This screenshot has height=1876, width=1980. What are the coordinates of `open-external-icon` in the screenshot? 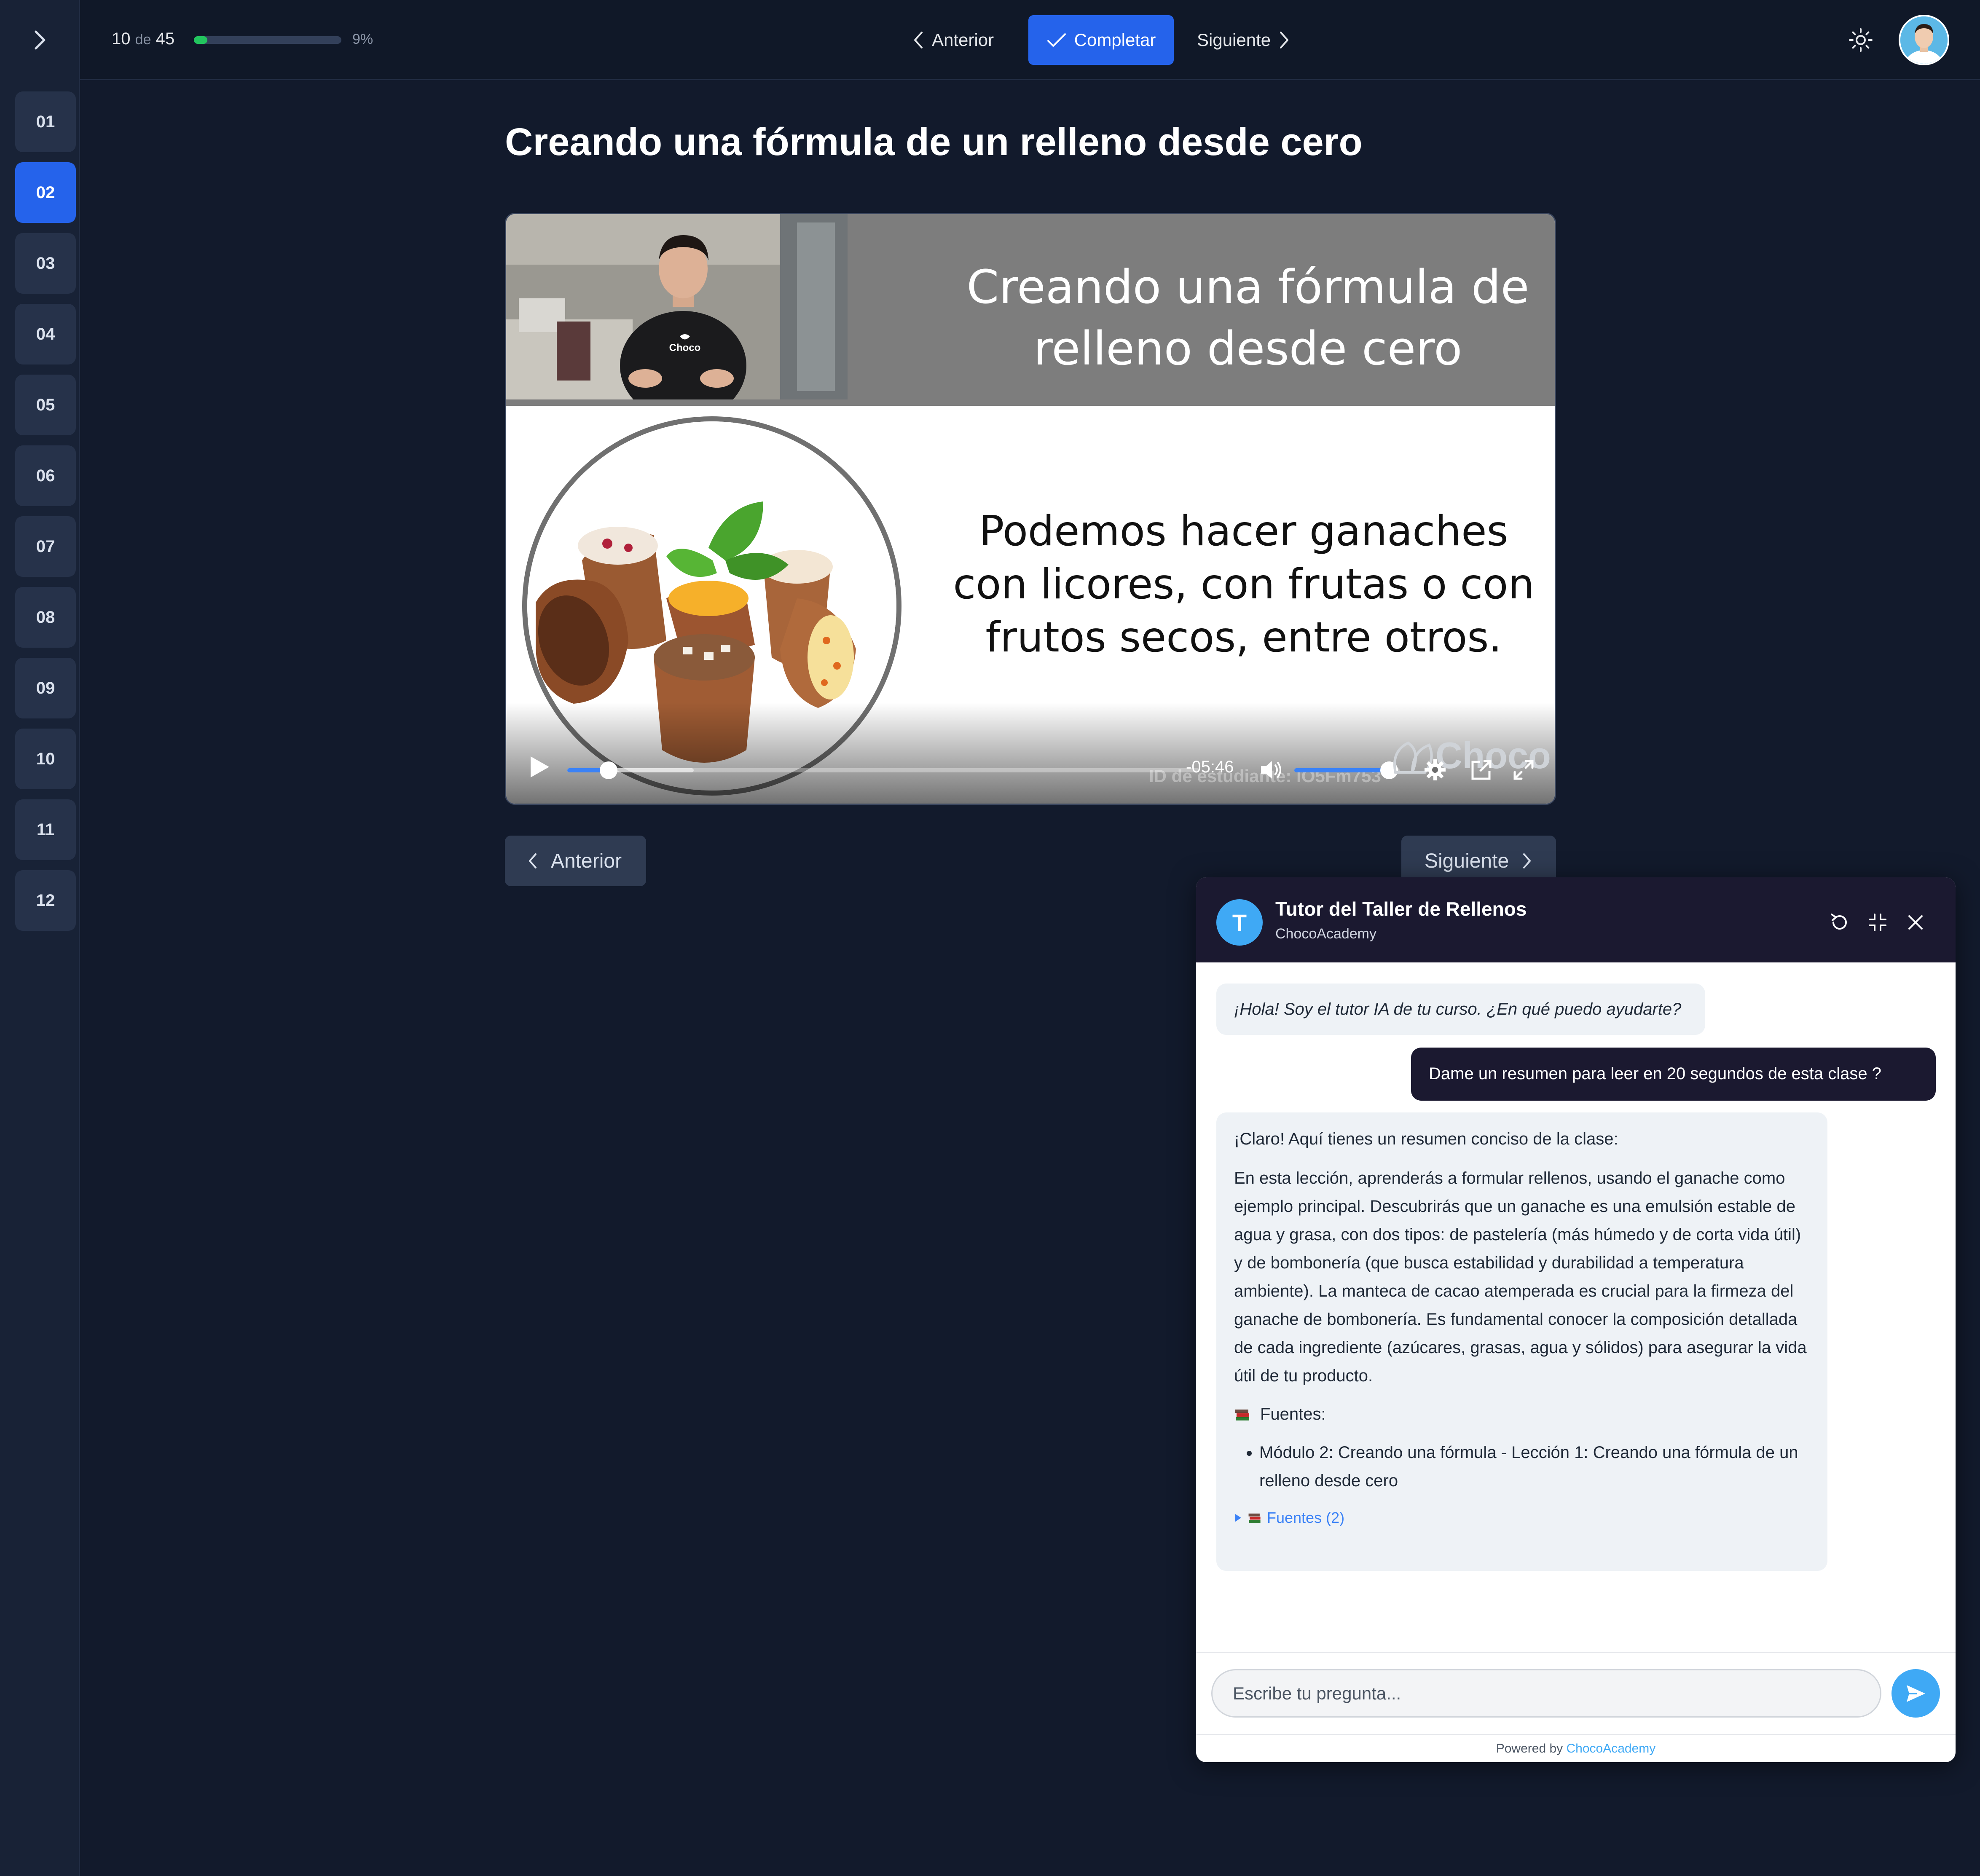 It's located at (1481, 770).